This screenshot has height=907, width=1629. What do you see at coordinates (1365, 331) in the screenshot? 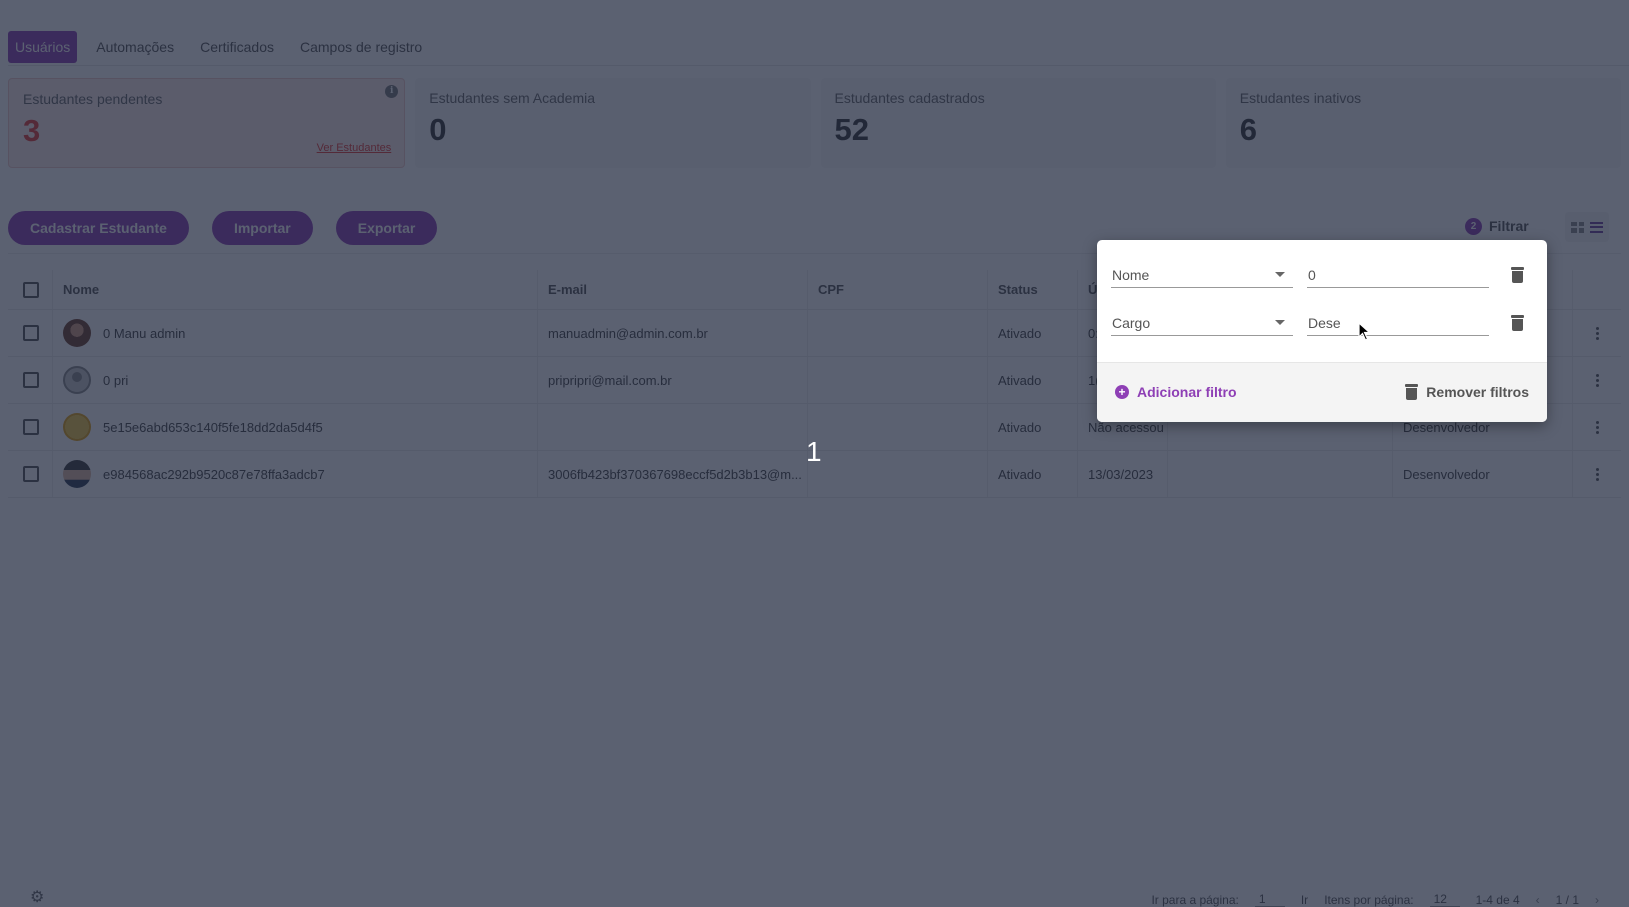
I see `mouse-cursor-icon` at bounding box center [1365, 331].